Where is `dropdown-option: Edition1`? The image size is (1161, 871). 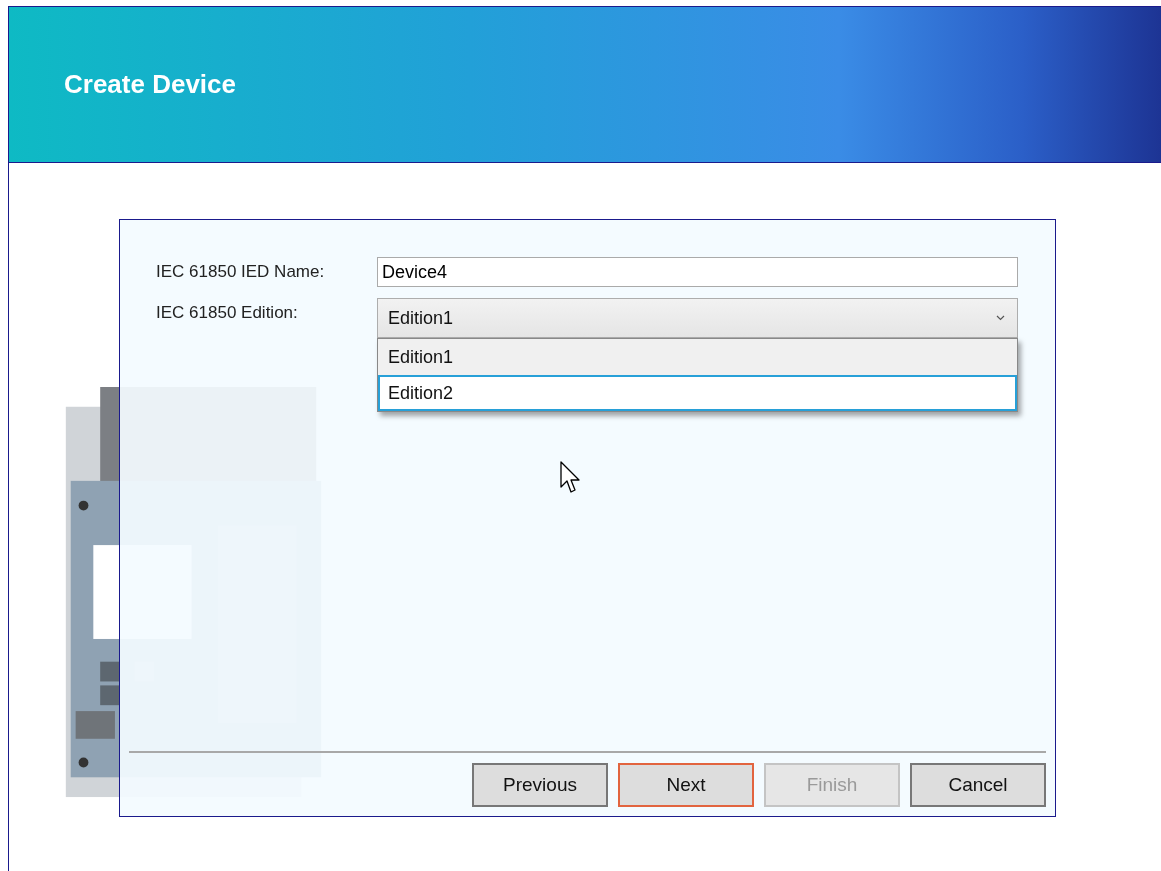
dropdown-option: Edition1 is located at coordinates (697, 357).